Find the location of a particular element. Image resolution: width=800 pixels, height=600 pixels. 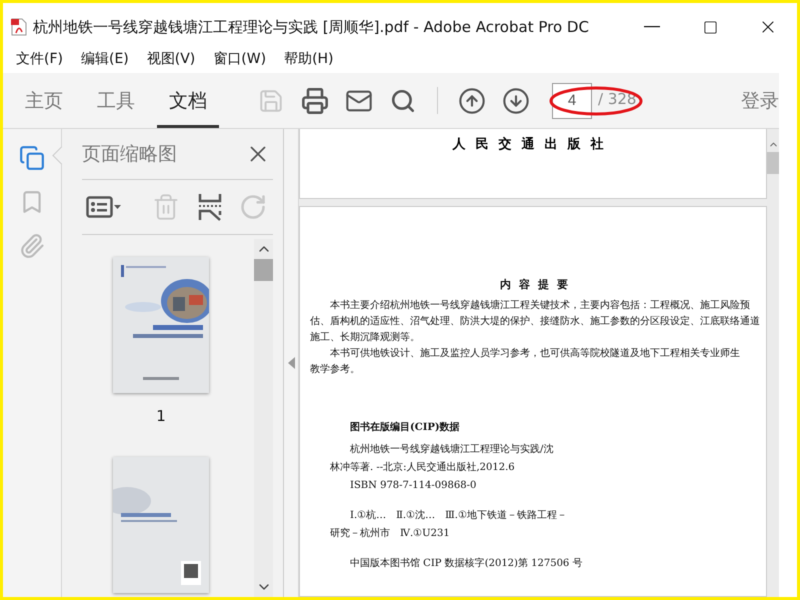

rotate-icon is located at coordinates (253, 207).